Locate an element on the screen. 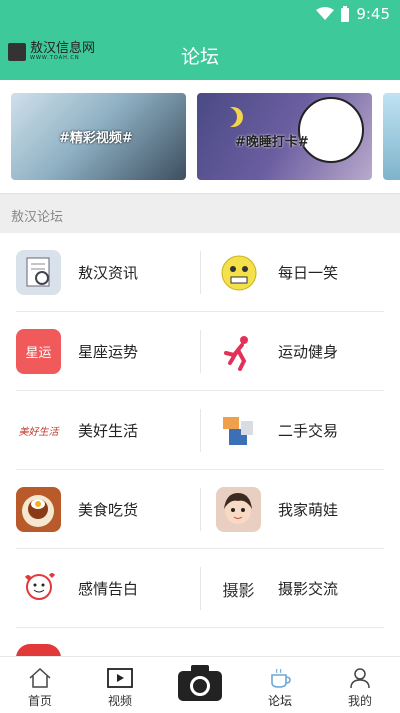 The image size is (400, 713). constellation-icon-text: 星运 is located at coordinates (38, 351).